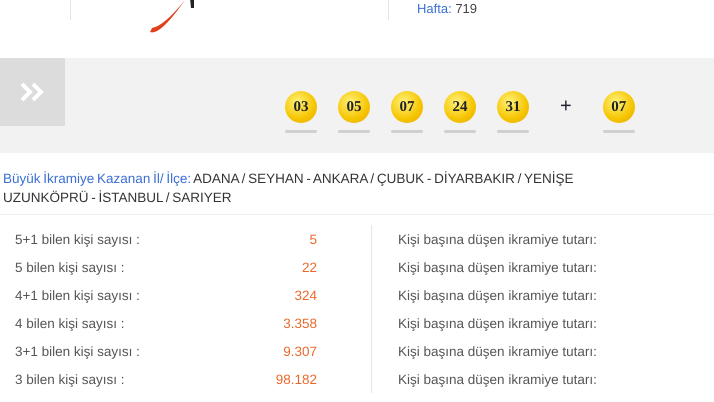 The width and height of the screenshot is (714, 402). I want to click on expand-button, so click(32, 92).